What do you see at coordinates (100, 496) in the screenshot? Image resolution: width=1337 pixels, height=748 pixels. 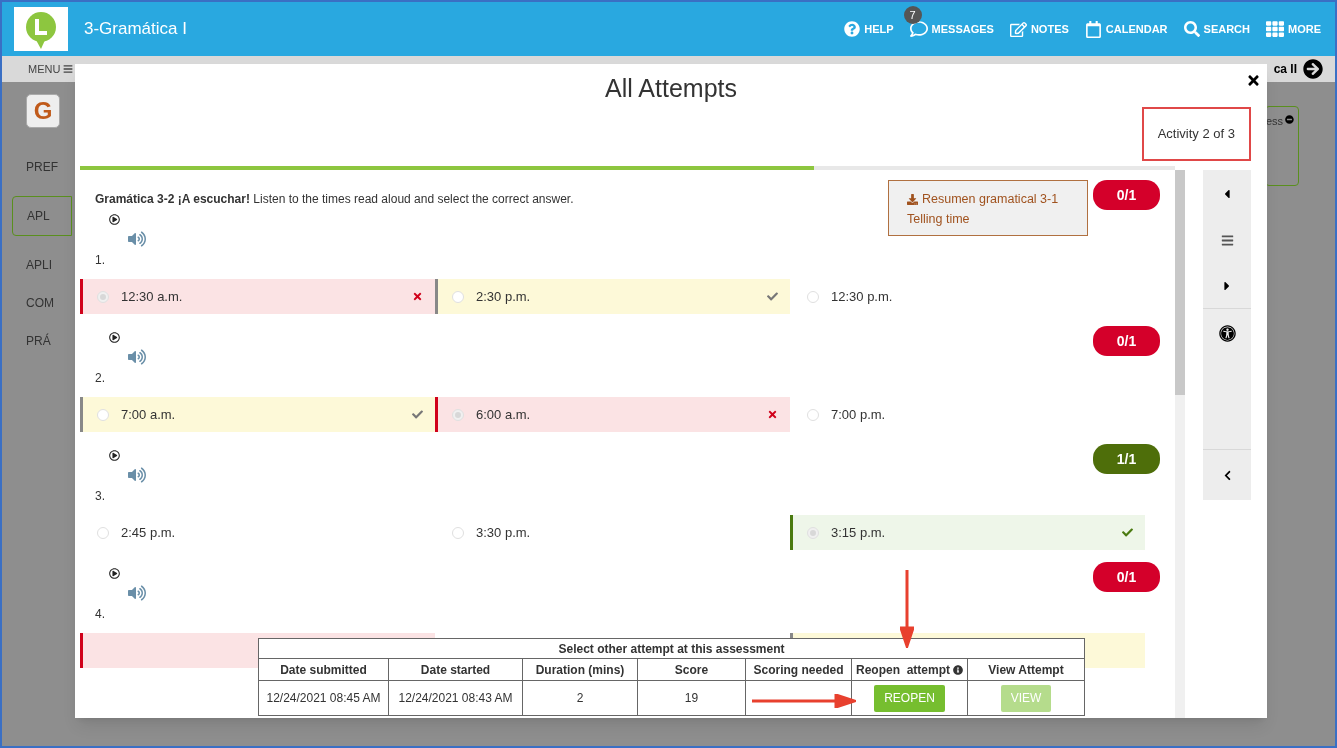 I see `question-number: 3.` at bounding box center [100, 496].